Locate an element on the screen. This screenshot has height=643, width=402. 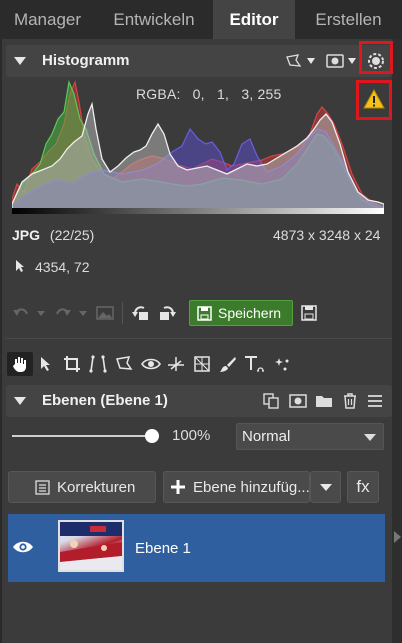
eye-visibility-icon is located at coordinates (23, 547).